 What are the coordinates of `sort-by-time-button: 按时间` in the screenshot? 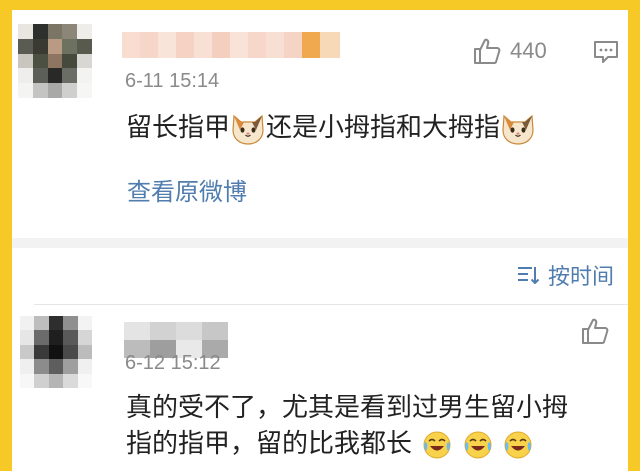 It's located at (565, 275).